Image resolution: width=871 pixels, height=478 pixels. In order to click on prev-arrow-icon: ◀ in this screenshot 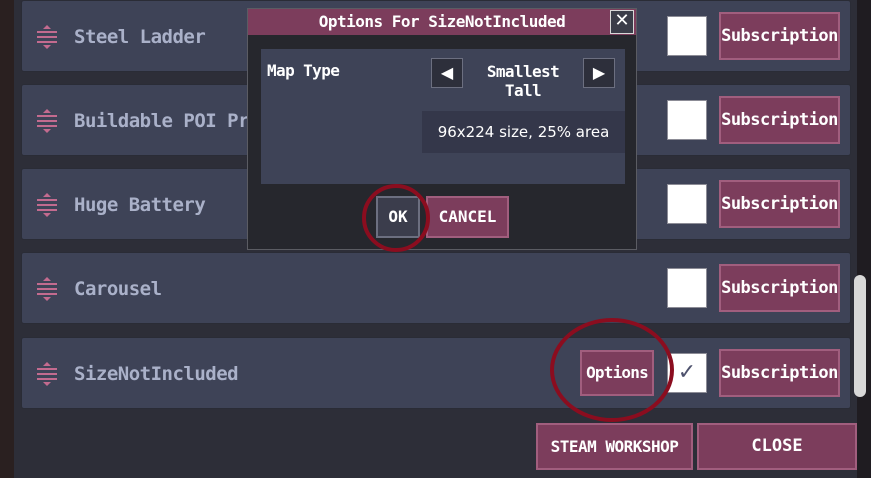, I will do `click(447, 73)`.